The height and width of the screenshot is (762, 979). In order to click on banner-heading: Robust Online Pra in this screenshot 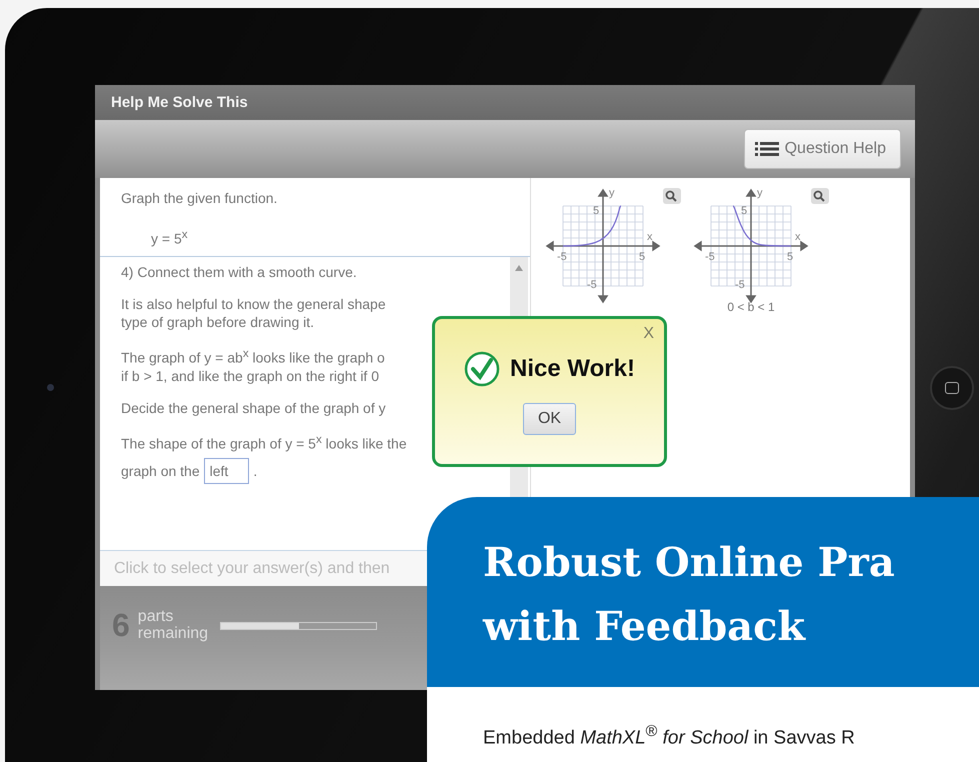, I will do `click(689, 563)`.